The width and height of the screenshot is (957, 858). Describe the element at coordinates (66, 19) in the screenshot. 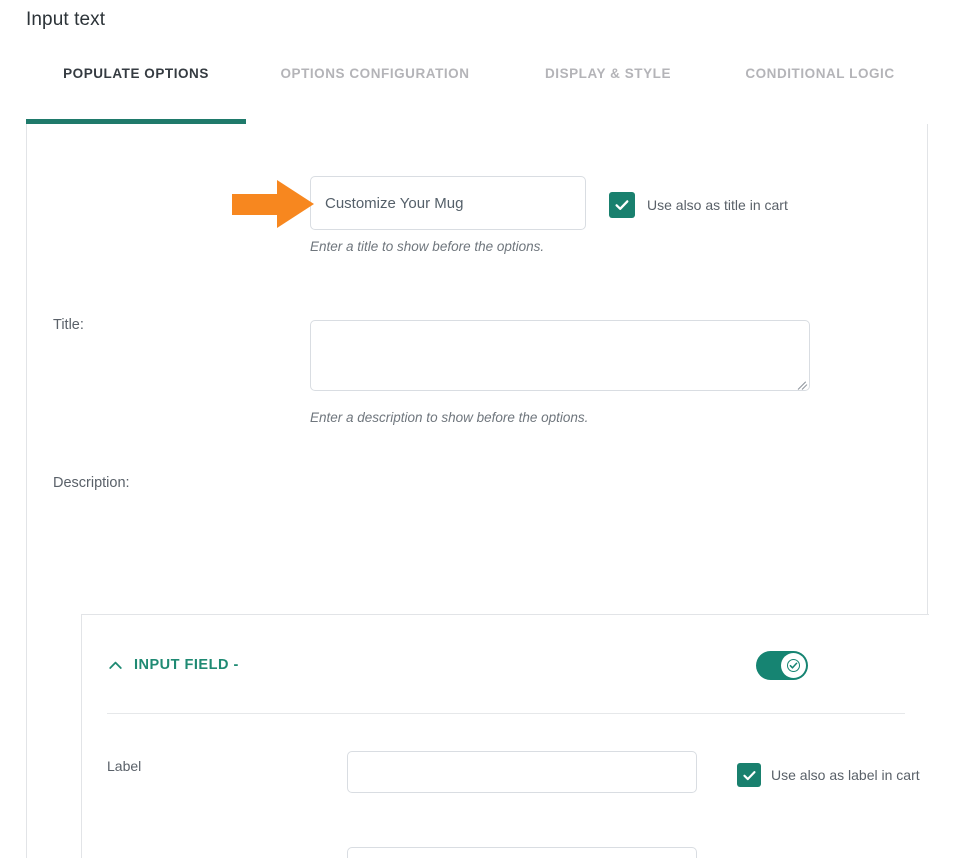

I see `page-title: Input text` at that location.